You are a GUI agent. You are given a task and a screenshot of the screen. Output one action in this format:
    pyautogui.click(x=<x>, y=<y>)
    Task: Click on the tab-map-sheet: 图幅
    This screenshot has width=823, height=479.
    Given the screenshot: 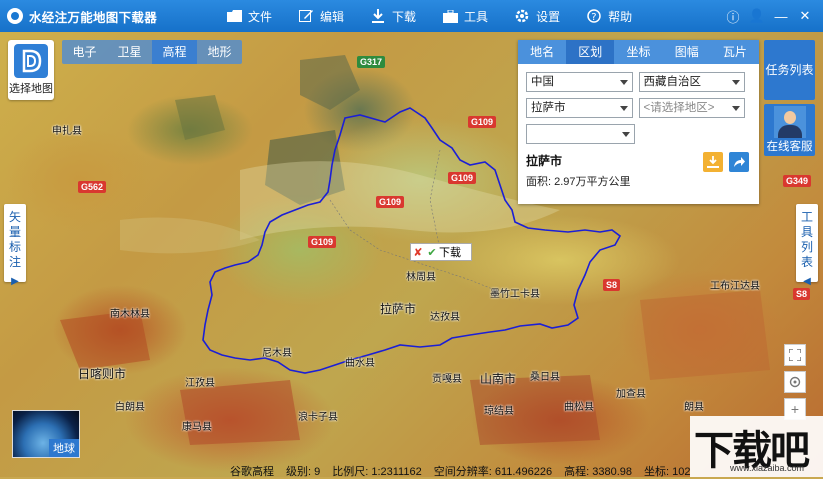 What is the action you would take?
    pyautogui.click(x=687, y=52)
    